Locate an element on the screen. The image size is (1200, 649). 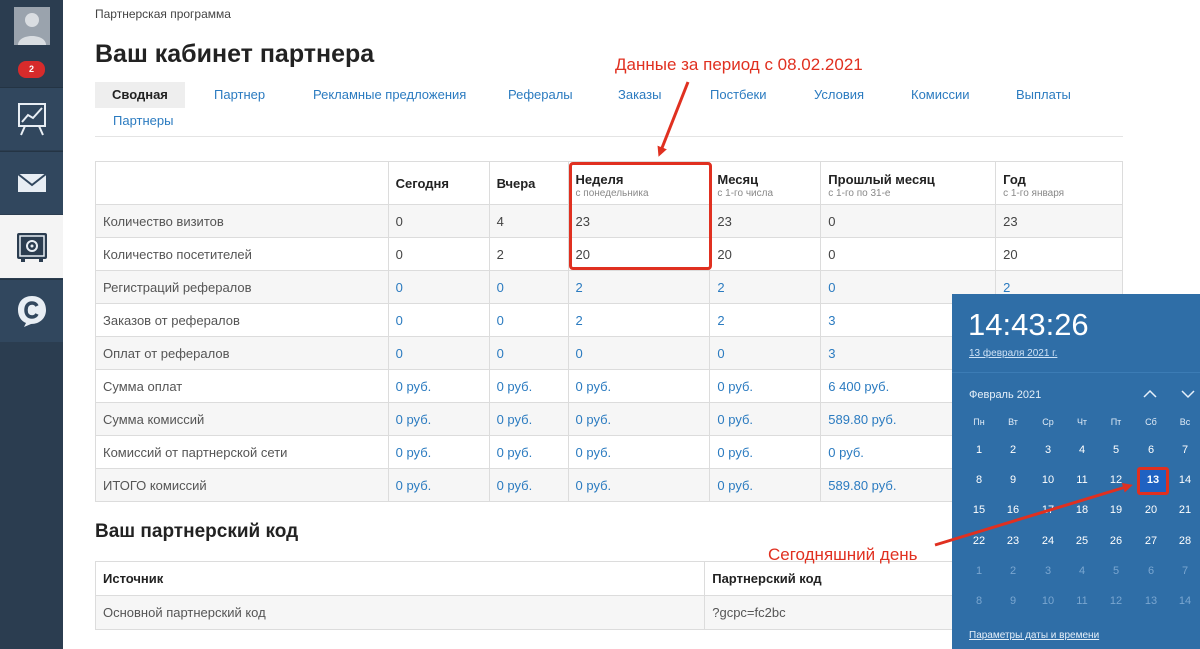
header-source: Источник is located at coordinates (400, 578).